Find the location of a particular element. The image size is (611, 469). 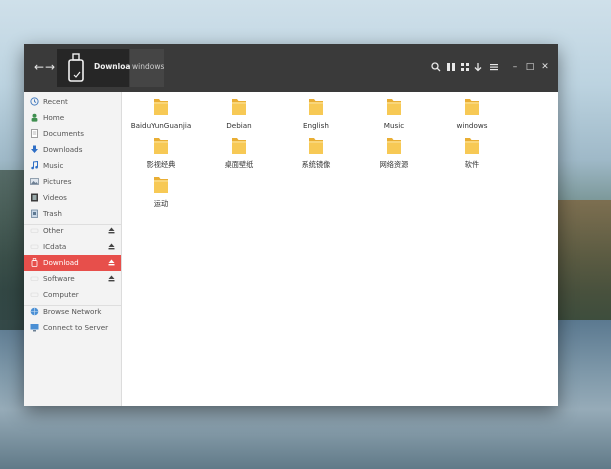

trash-icon is located at coordinates (34, 213).